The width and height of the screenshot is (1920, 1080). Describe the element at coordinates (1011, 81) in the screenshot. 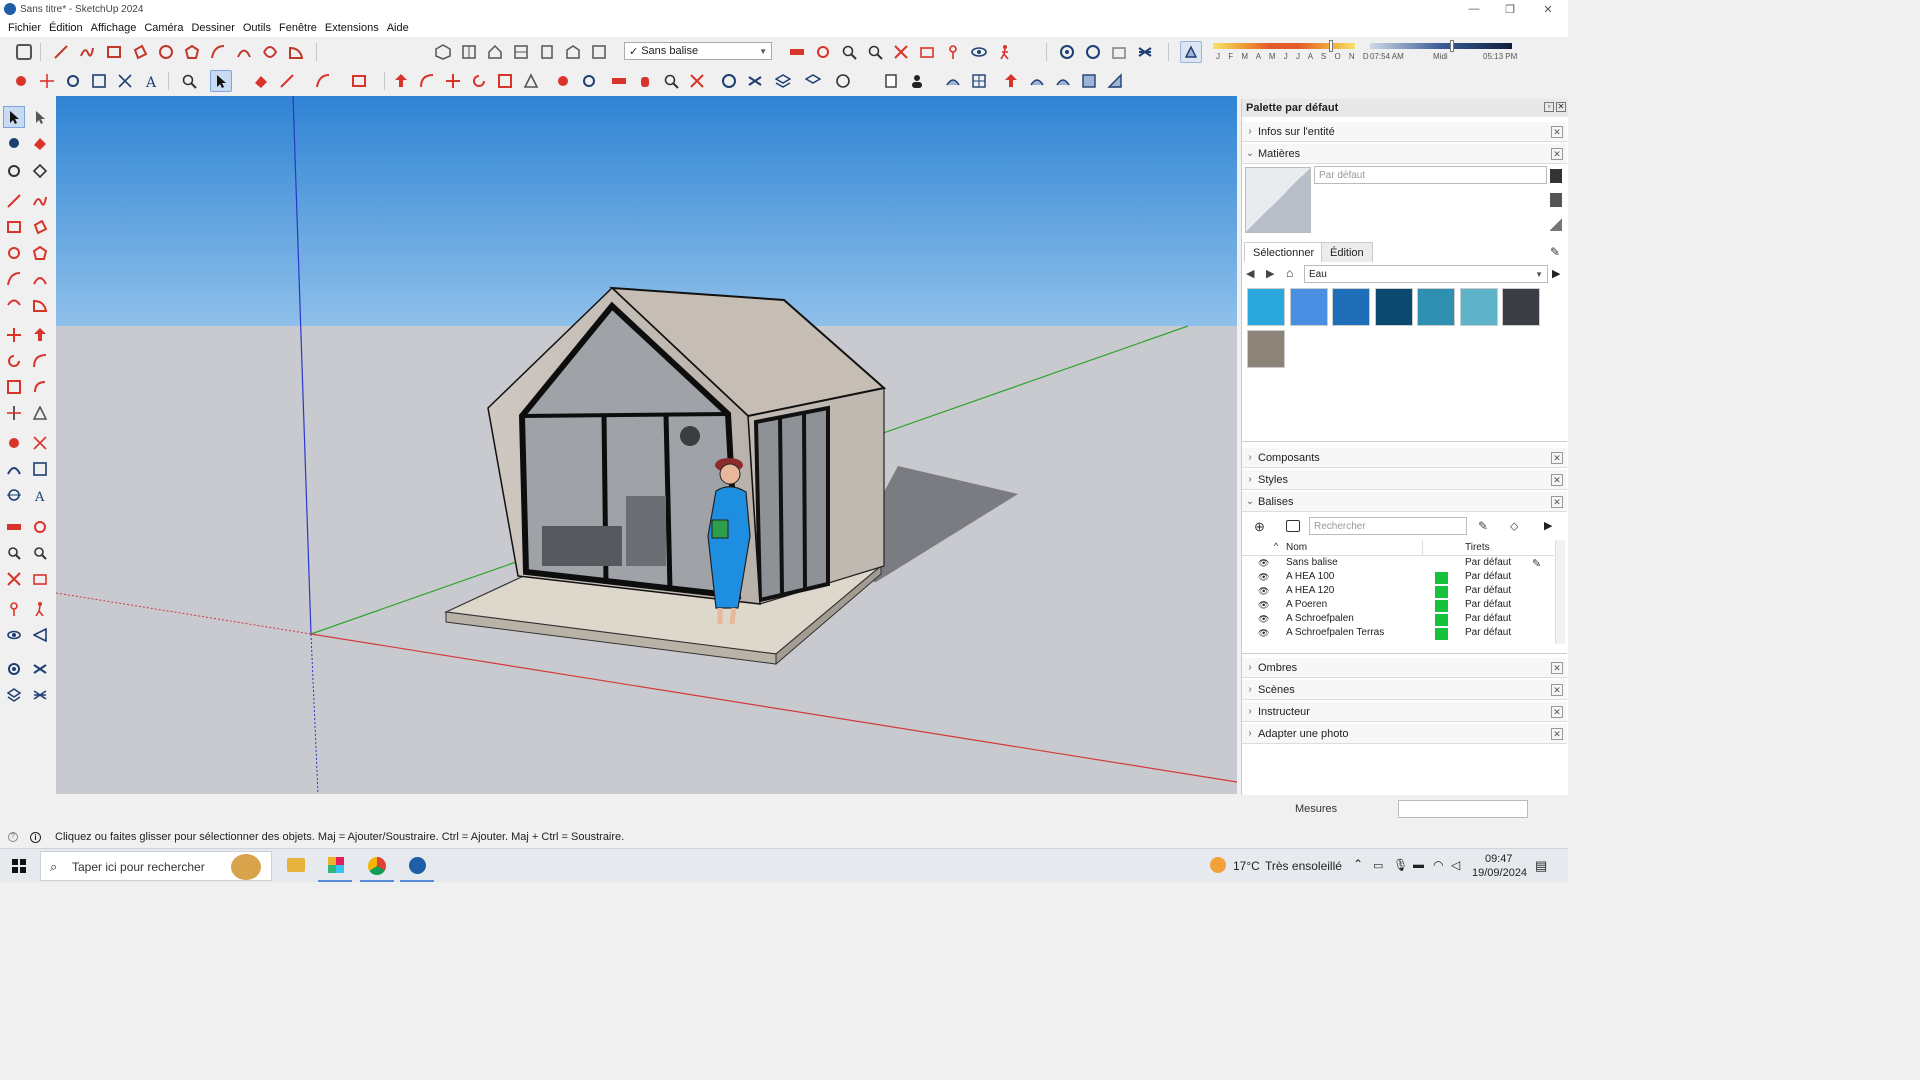

I see `smoove-button` at that location.